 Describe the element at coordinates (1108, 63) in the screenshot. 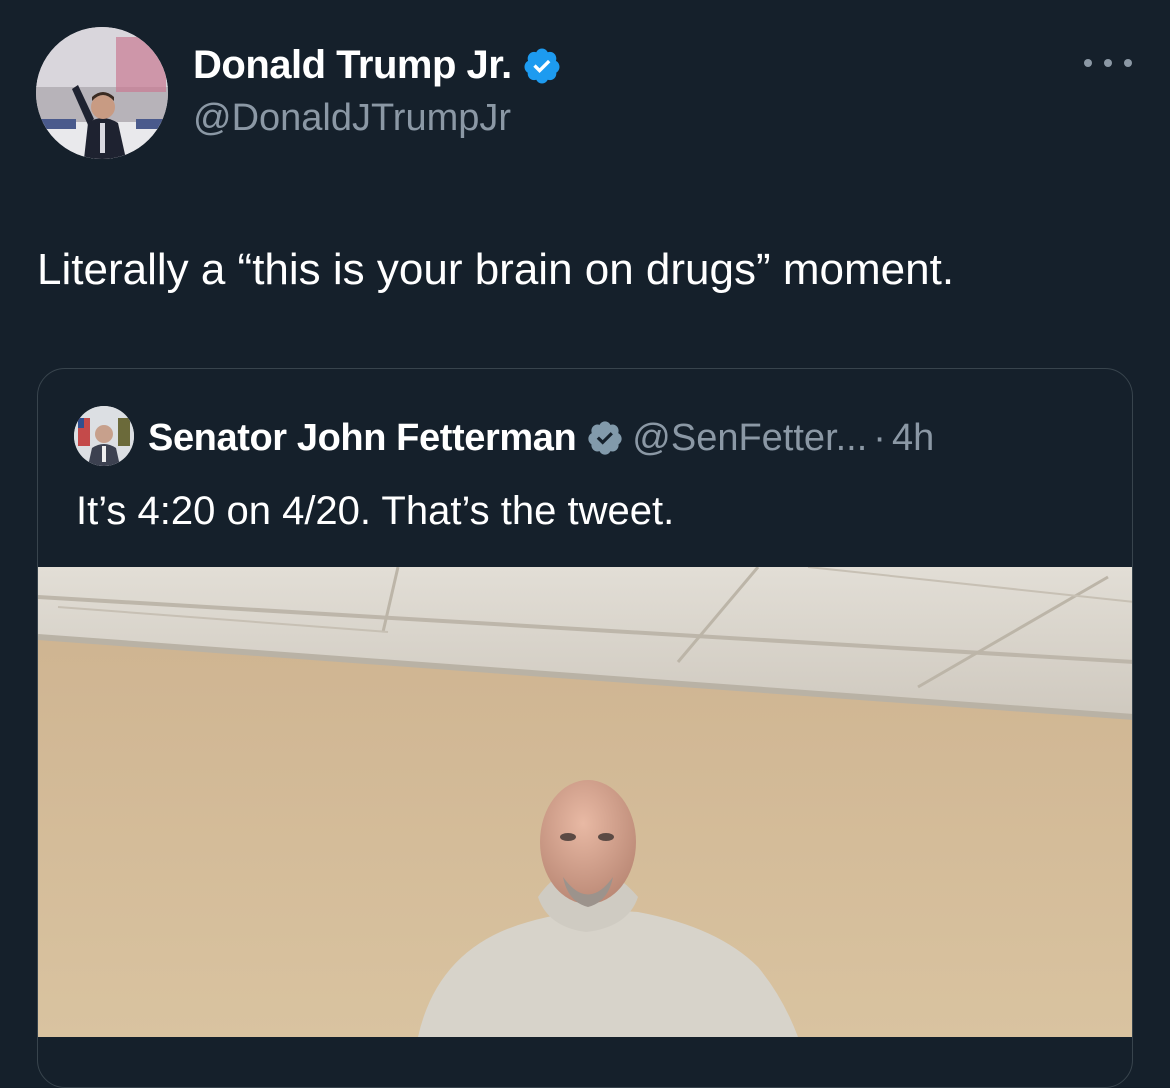

I see `more-options-button` at that location.